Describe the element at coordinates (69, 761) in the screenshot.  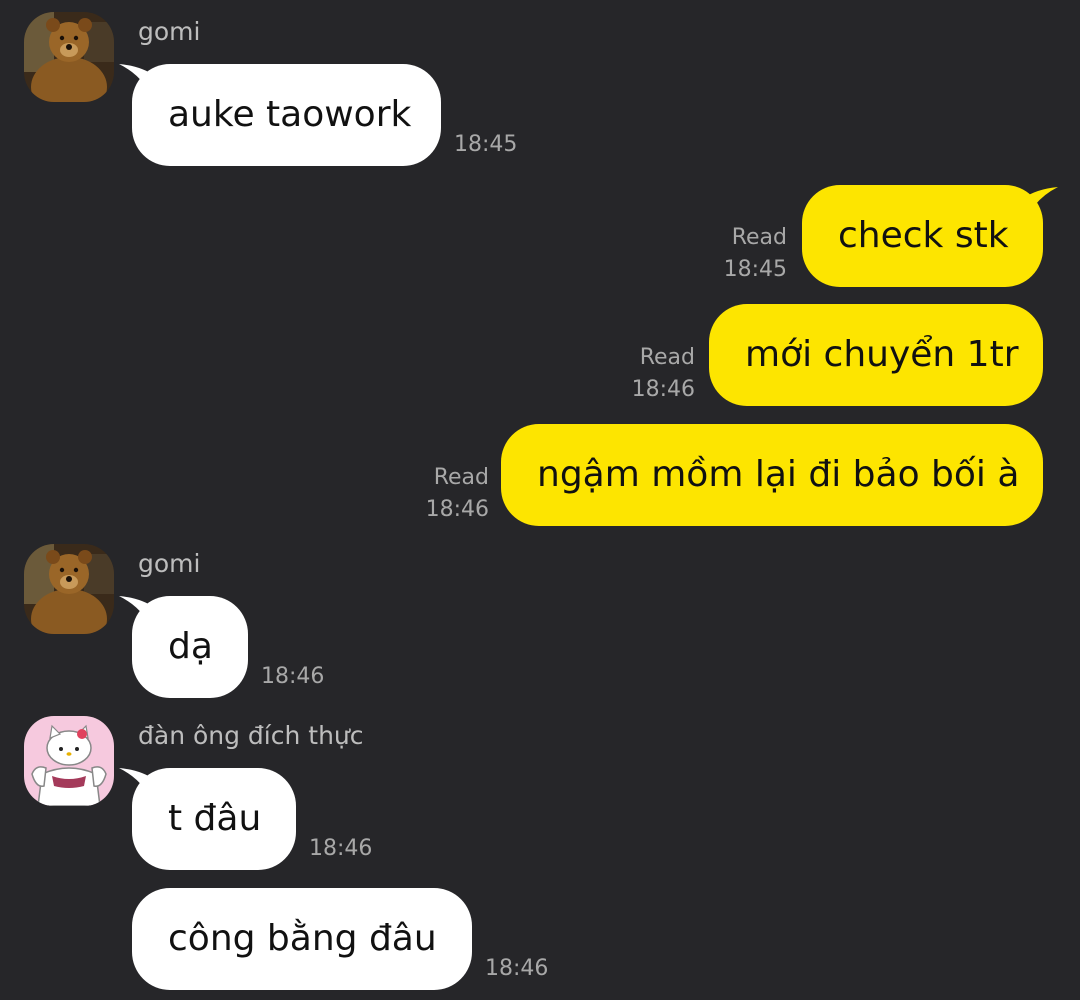
I see `muscular-kitty-avatar-icon` at that location.